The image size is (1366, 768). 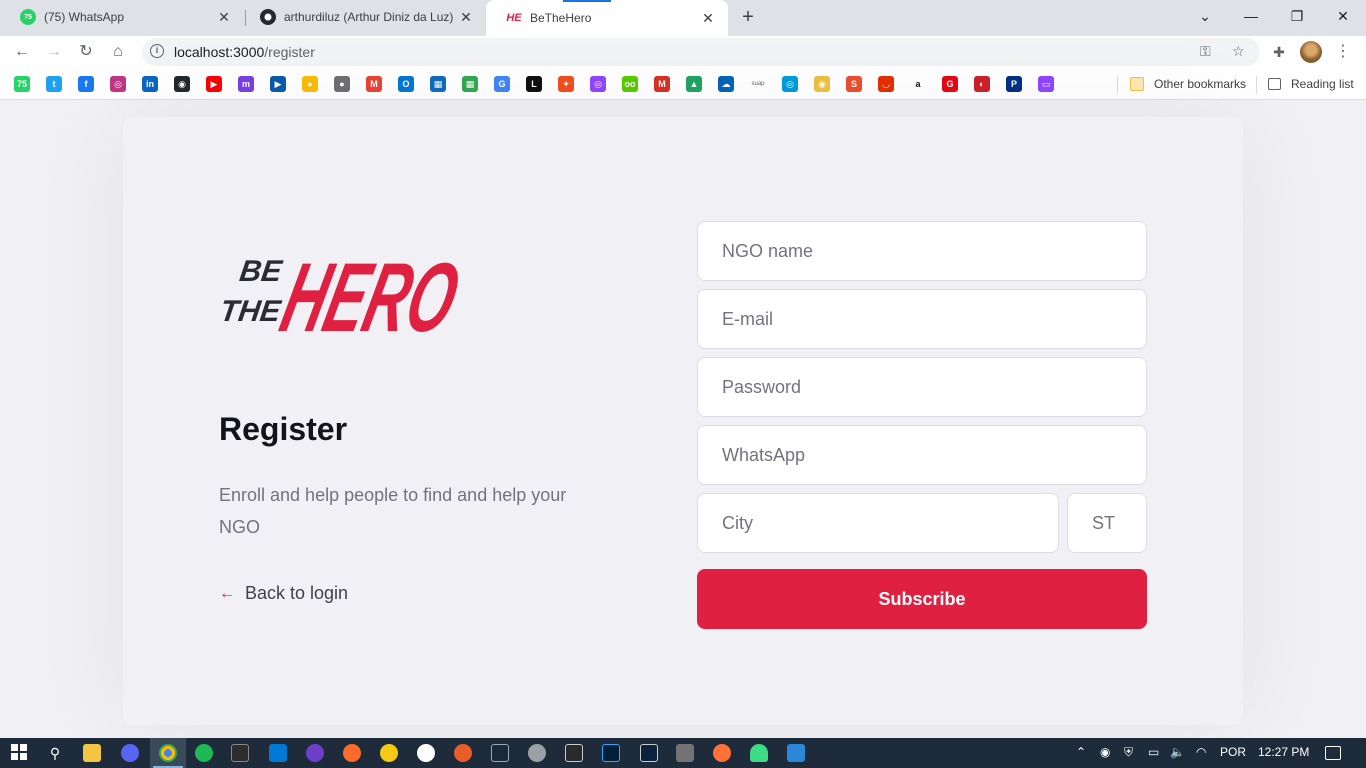 I want to click on bookmark-play-icon: ▶, so click(x=278, y=84).